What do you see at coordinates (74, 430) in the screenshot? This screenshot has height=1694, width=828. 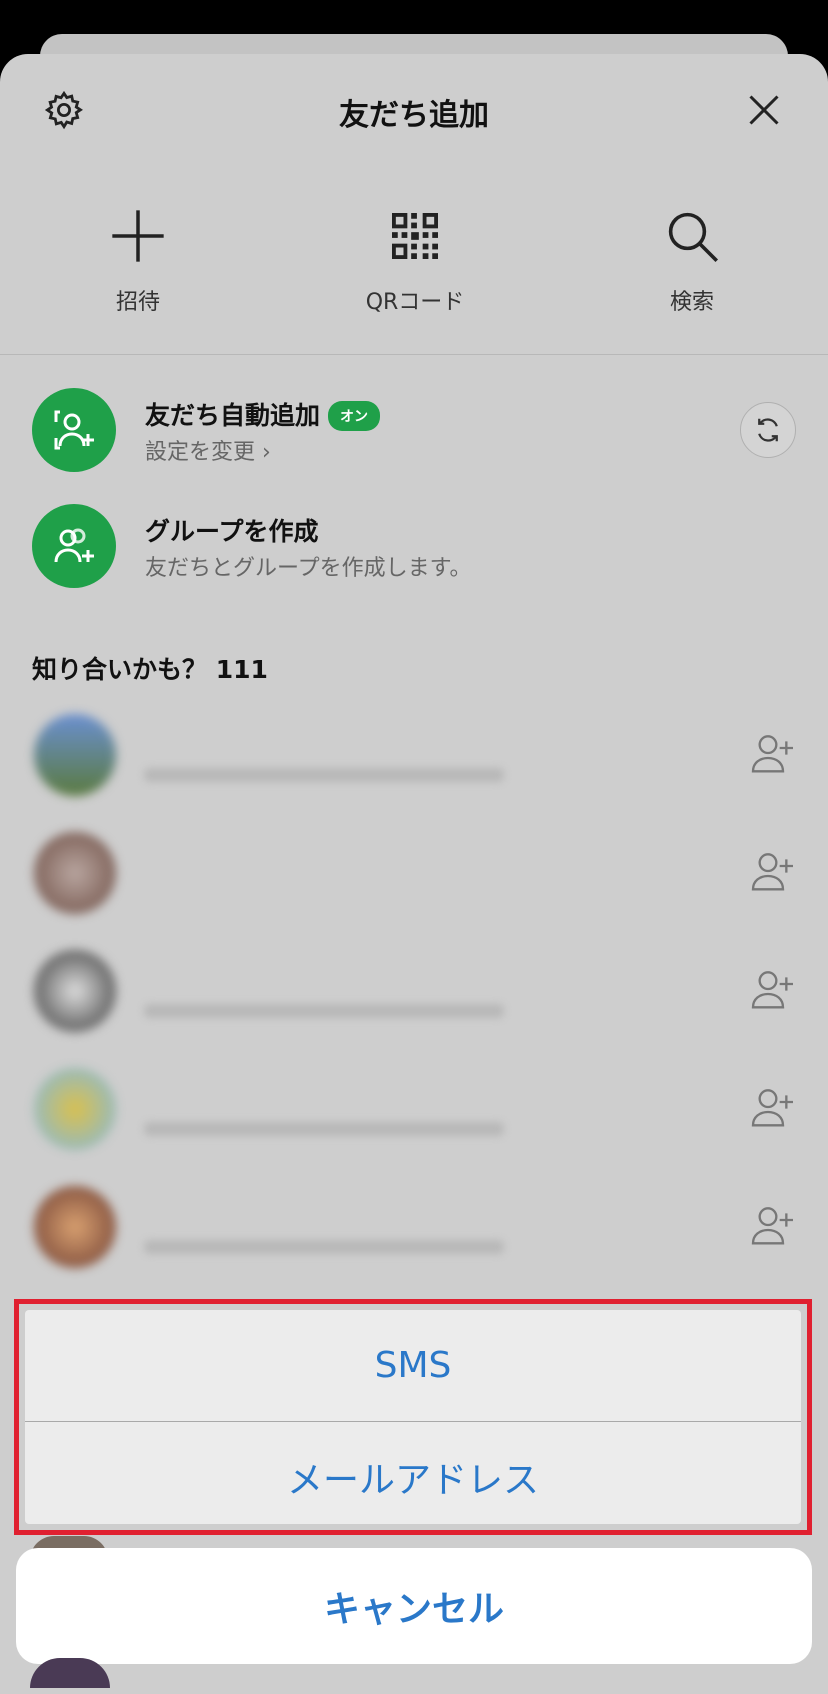 I see `auto-add-icon` at bounding box center [74, 430].